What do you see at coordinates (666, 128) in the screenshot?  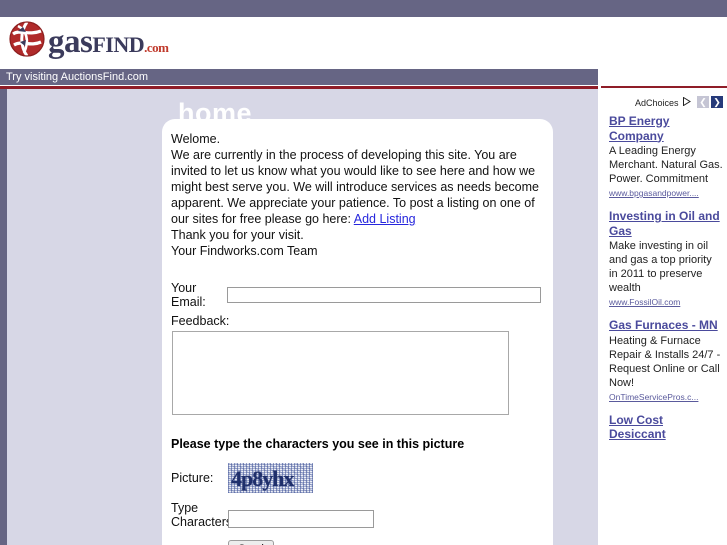 I see `ad-title-link: BP Energy Company` at bounding box center [666, 128].